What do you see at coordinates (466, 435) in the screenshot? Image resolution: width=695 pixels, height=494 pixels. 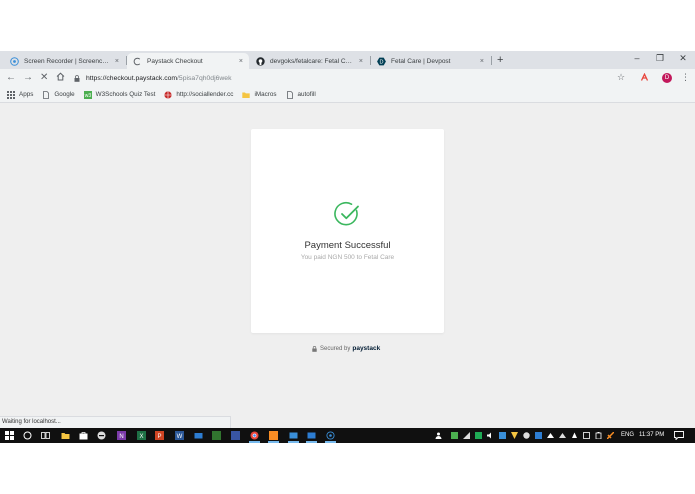 I see `network-icon` at bounding box center [466, 435].